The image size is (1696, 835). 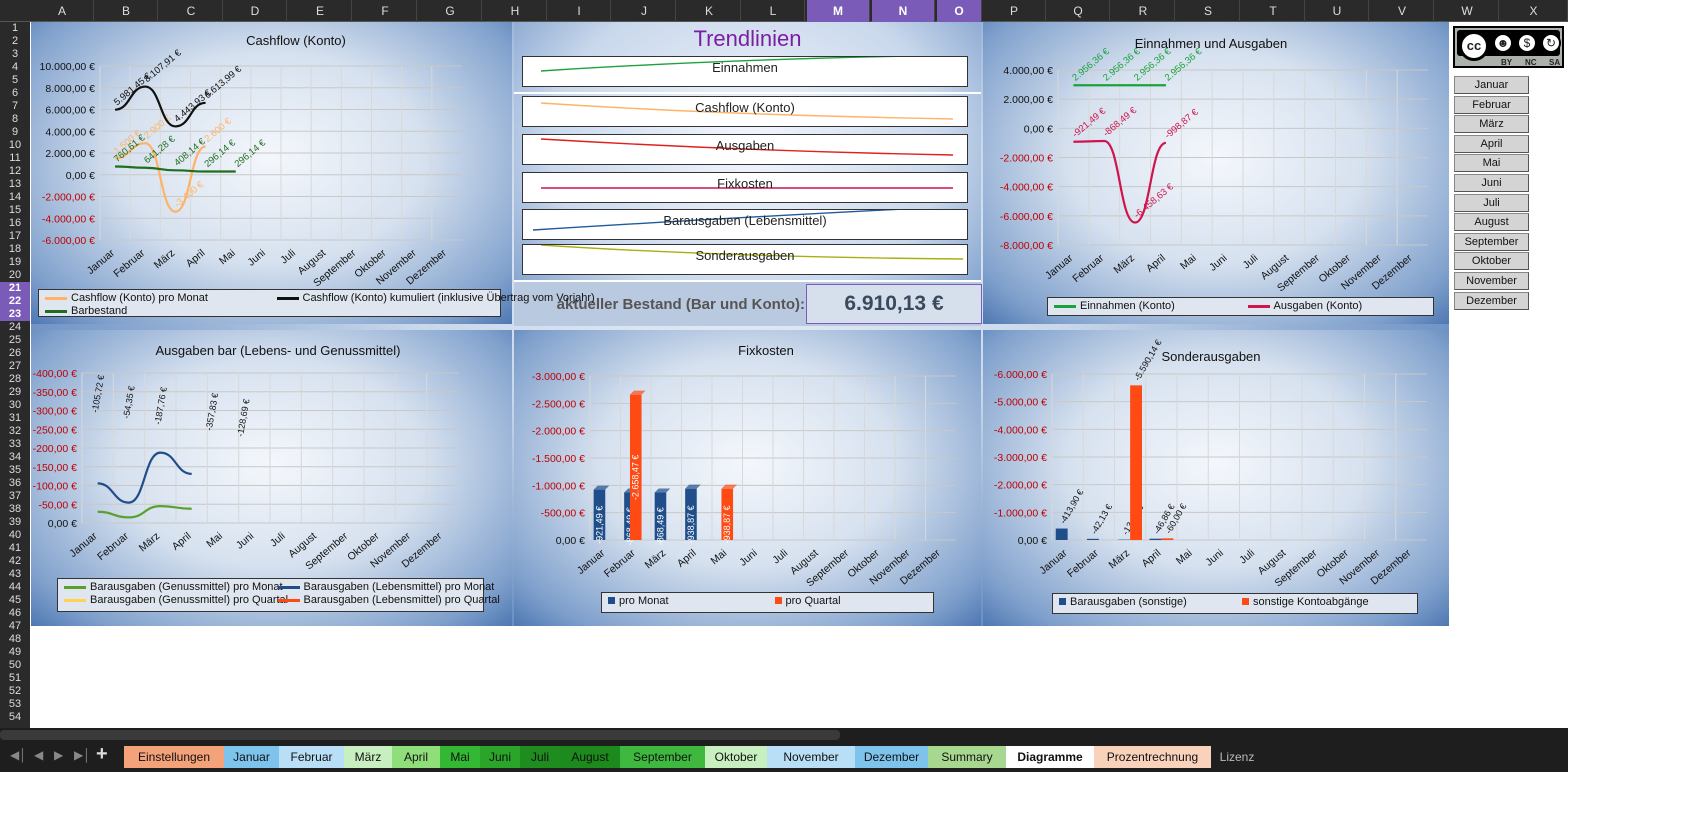 What do you see at coordinates (15, 119) in the screenshot?
I see `row-header-8: 8` at bounding box center [15, 119].